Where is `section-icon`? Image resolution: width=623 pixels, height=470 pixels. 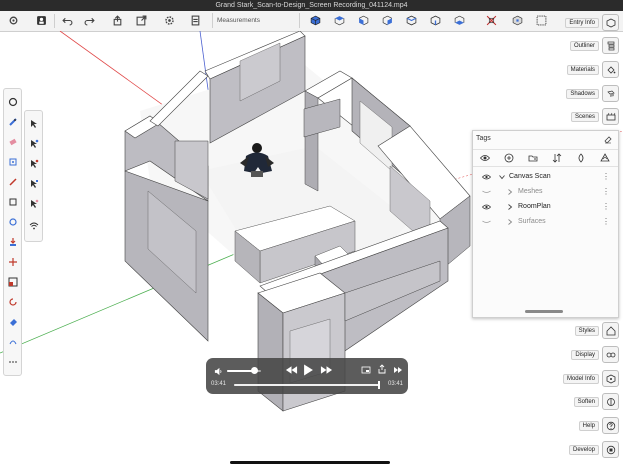
section-icon is located at coordinates (517, 20).